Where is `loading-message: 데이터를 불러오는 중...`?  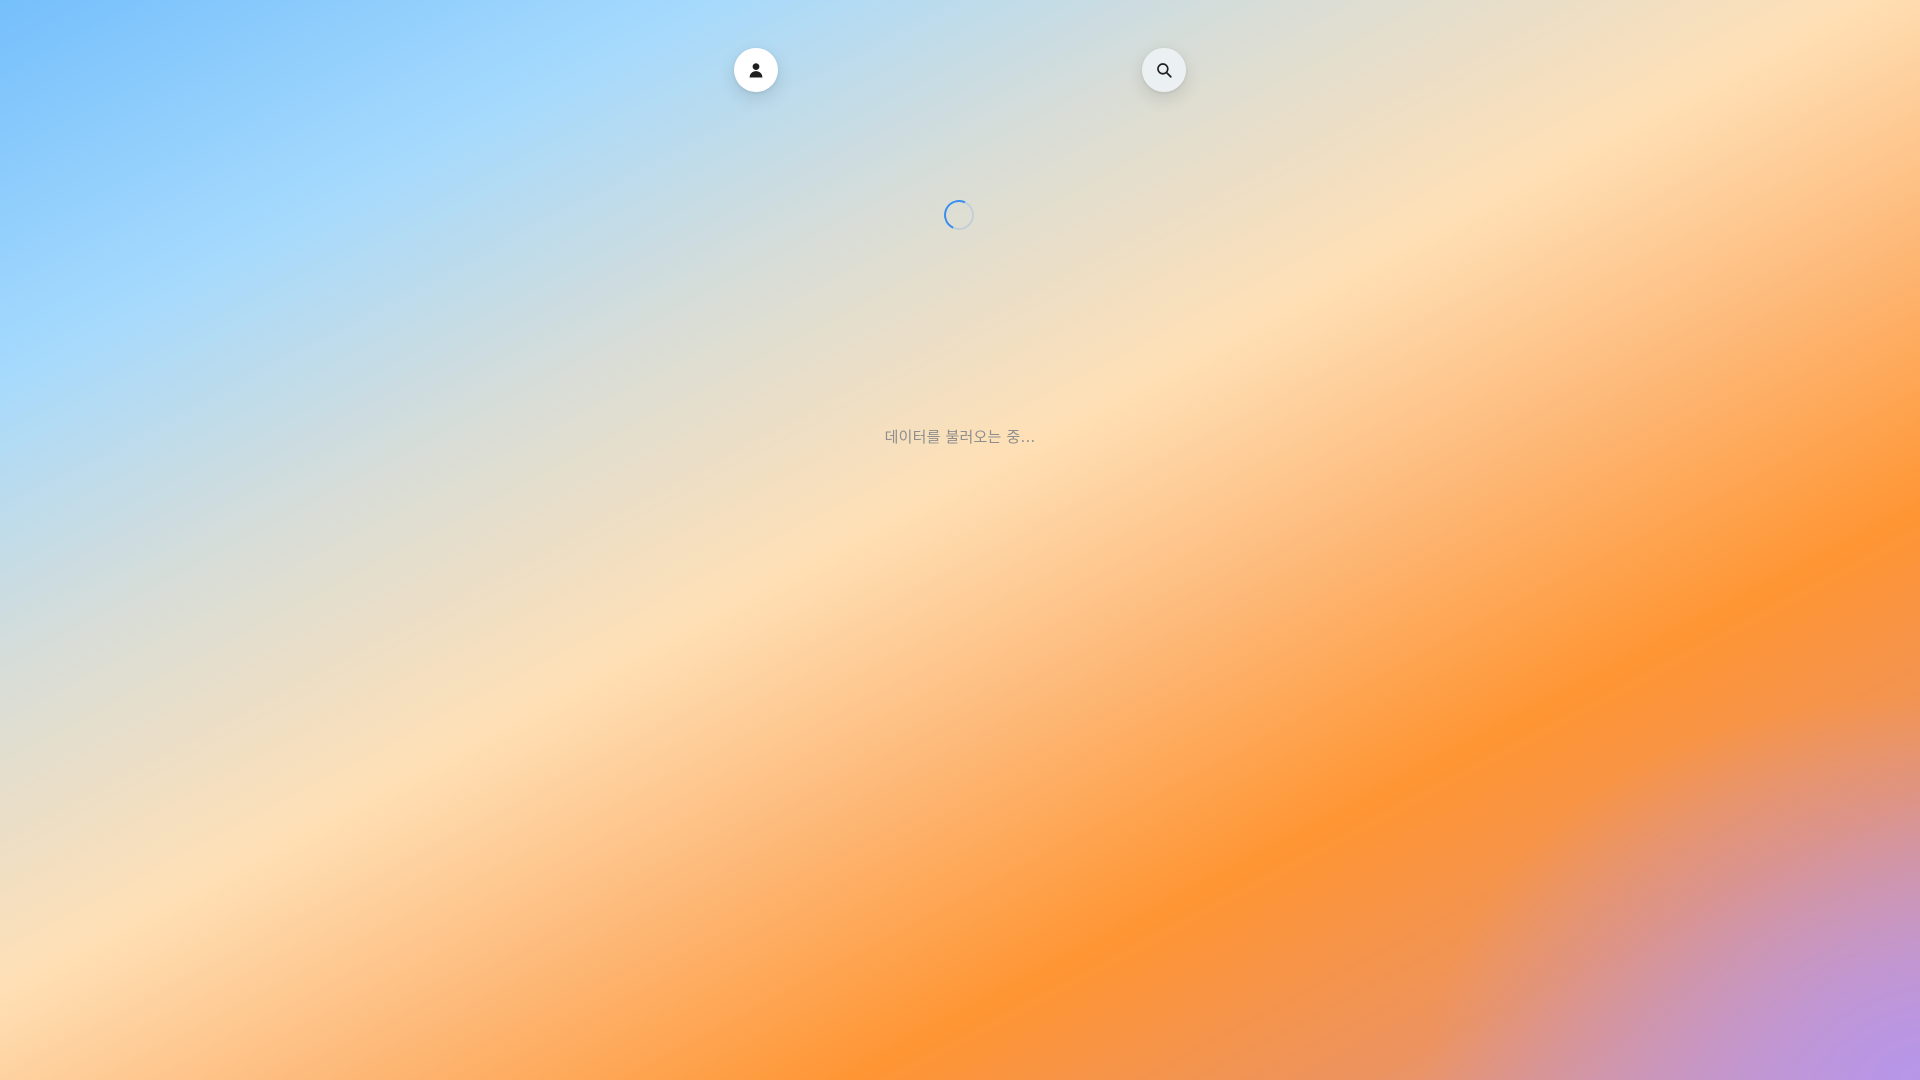
loading-message: 데이터를 불러오는 중... is located at coordinates (960, 437).